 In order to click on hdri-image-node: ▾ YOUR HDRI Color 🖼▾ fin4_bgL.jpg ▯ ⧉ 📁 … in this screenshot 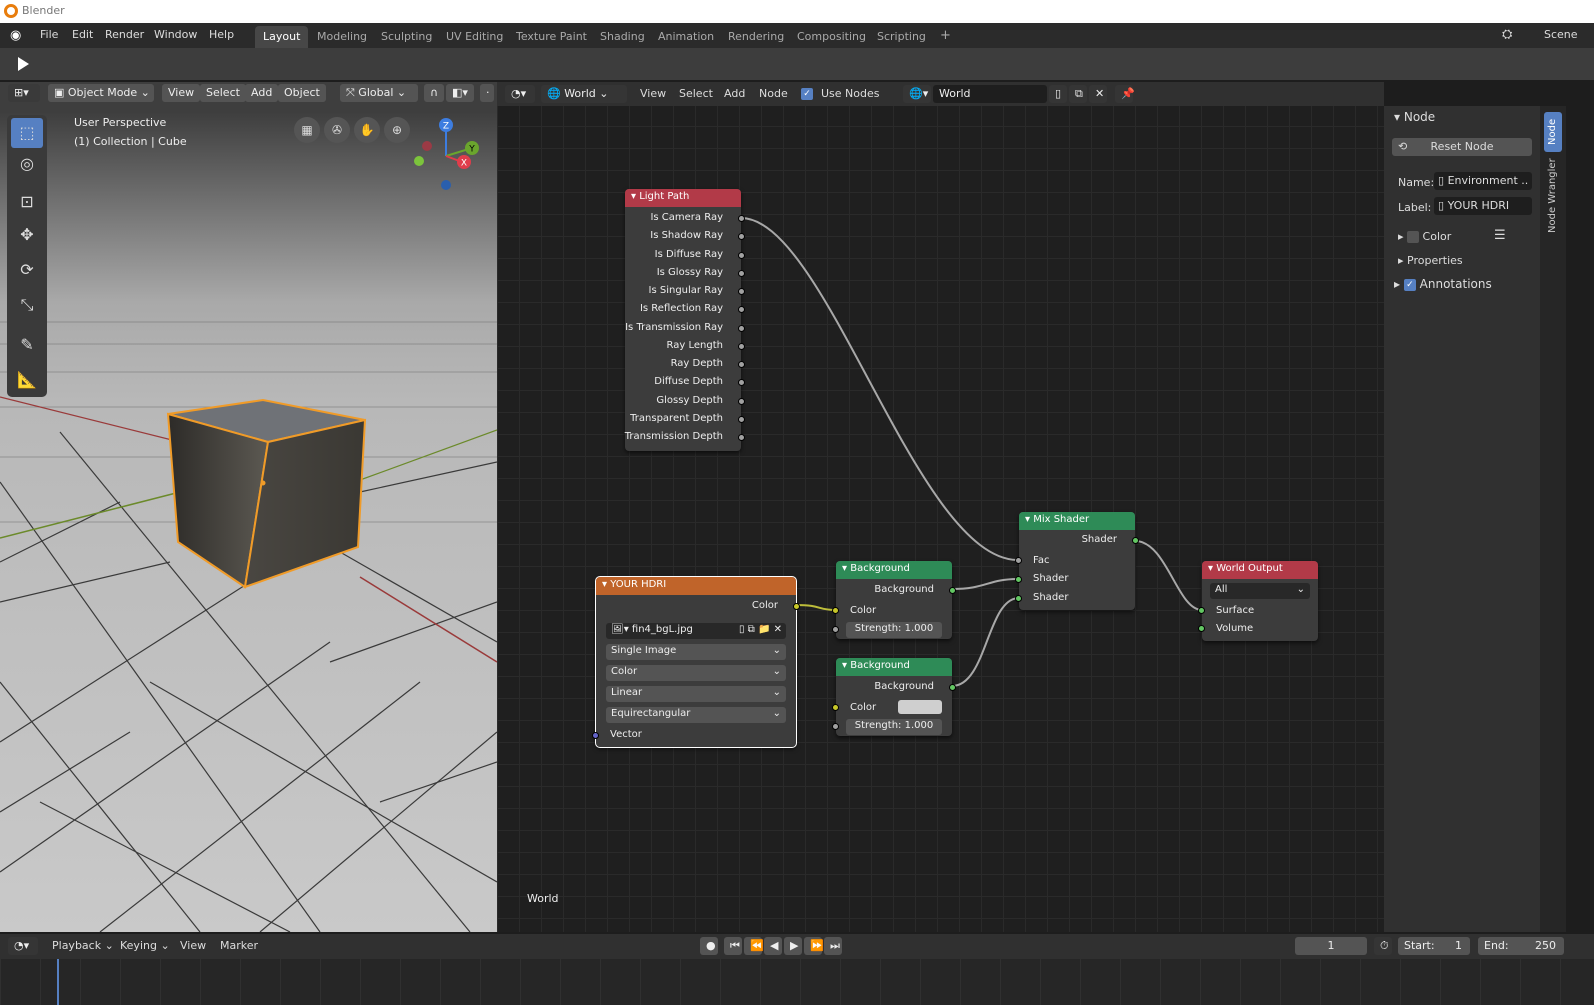, I will do `click(696, 662)`.